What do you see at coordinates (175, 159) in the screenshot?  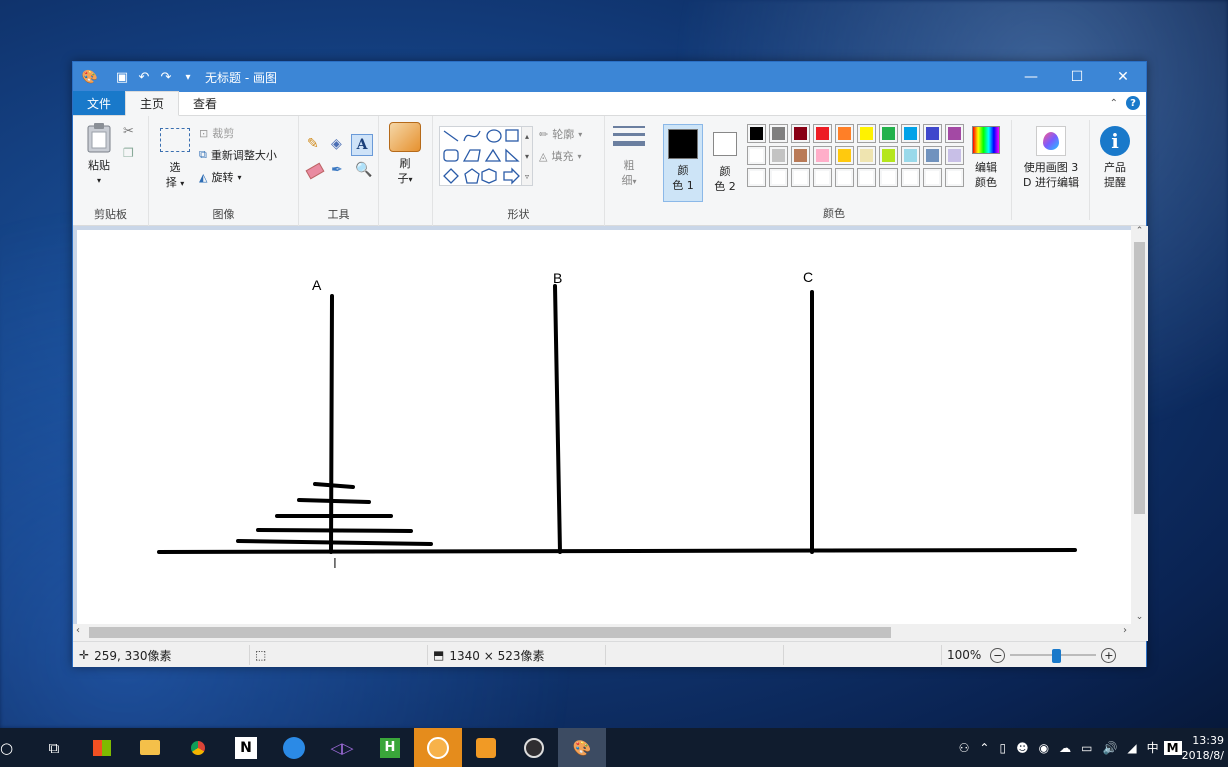 I see `select-button: 选 择 ▾` at bounding box center [175, 159].